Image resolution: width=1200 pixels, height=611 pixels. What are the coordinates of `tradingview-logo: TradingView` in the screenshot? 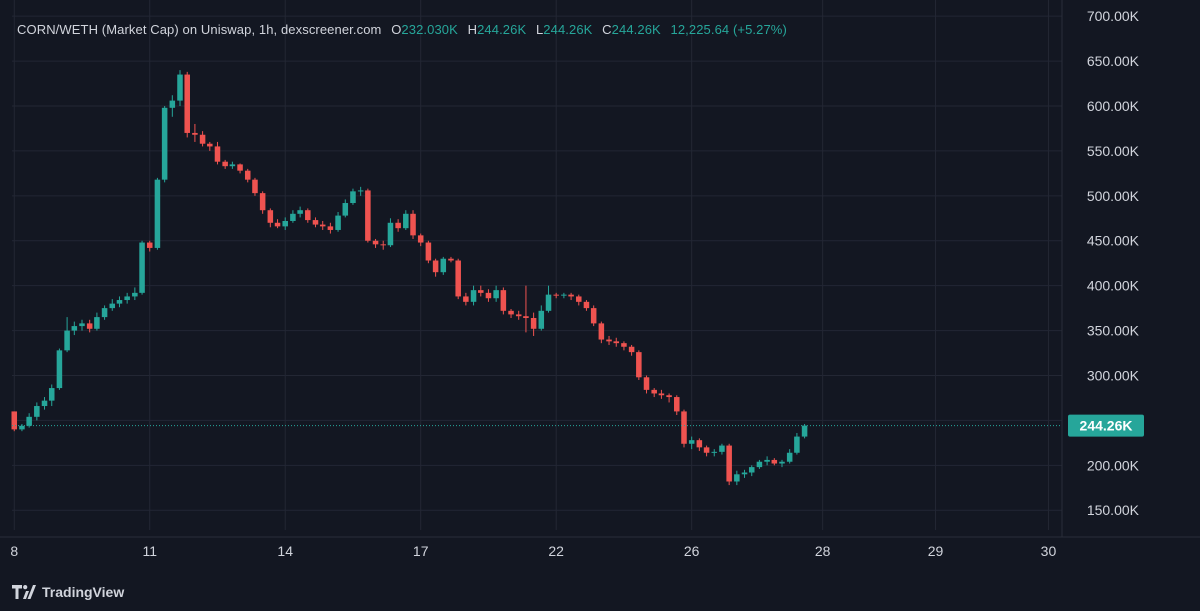 It's located at (68, 592).